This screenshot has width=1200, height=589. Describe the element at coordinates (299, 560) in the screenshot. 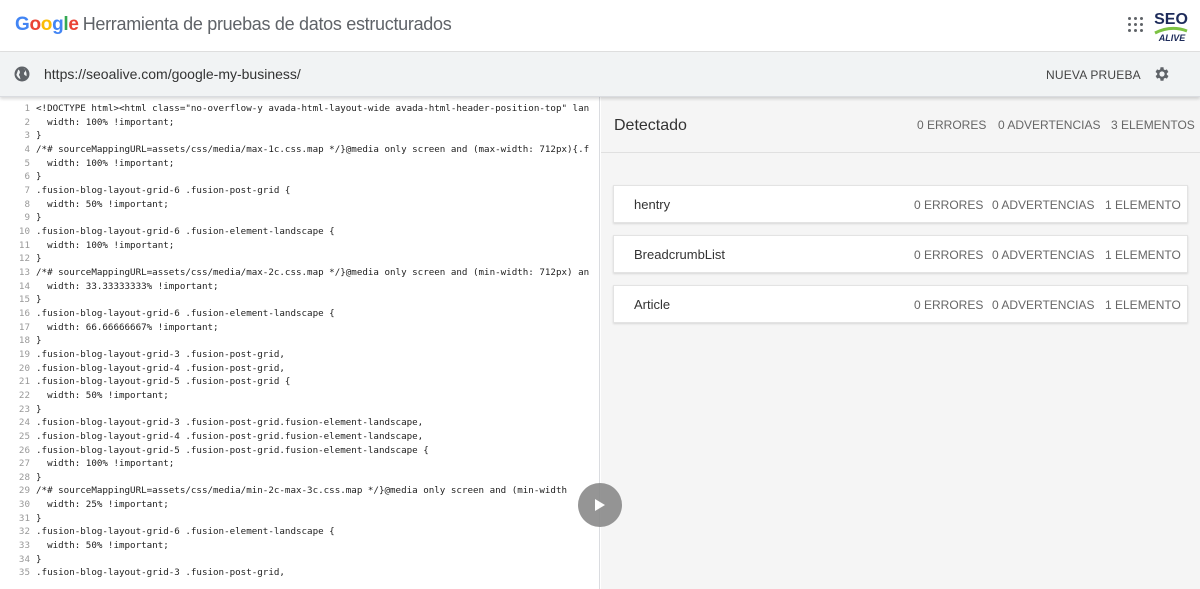

I see `code-line: 34}` at that location.